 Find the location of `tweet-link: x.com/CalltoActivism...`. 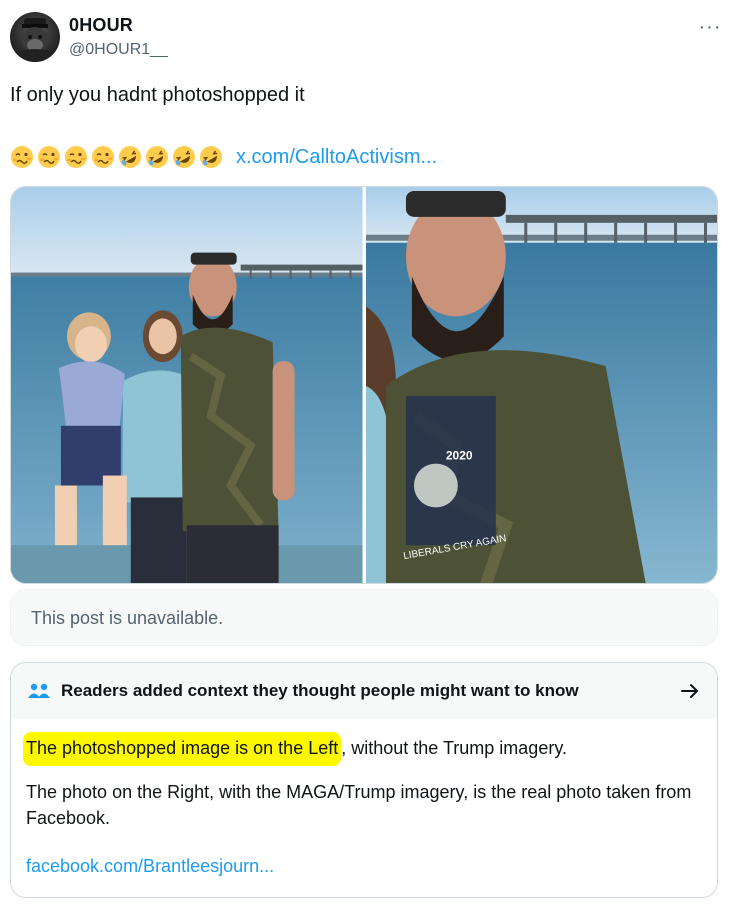

tweet-link: x.com/CalltoActivism... is located at coordinates (336, 157).